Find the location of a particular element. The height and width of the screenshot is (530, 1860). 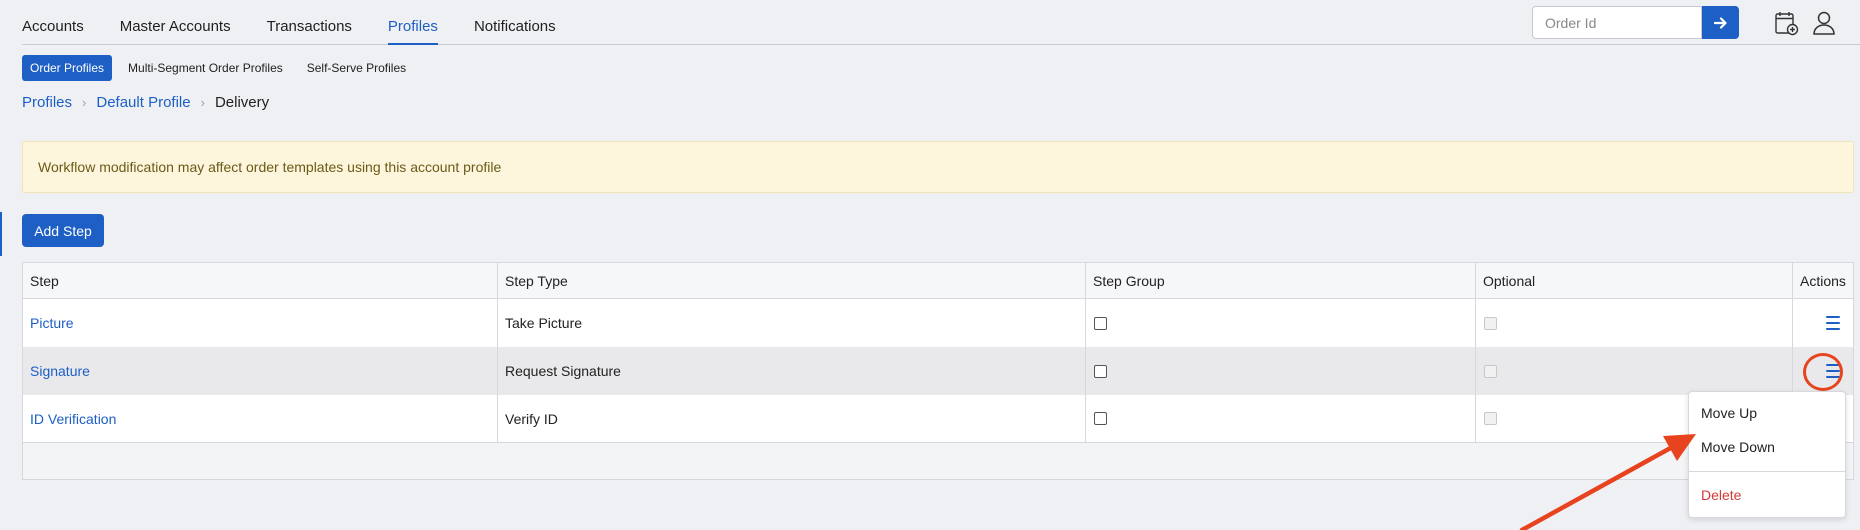

actions-dropdown-menu: Move Up Move Down Delete is located at coordinates (1767, 454).